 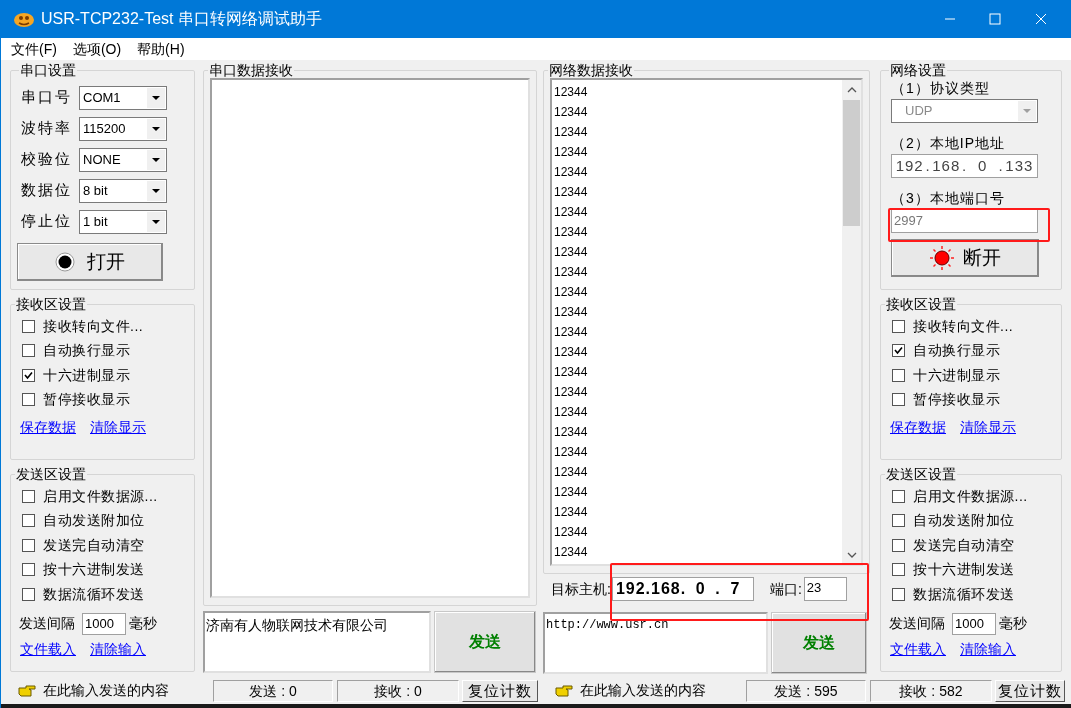 I want to click on disconnect-button: 断开, so click(x=965, y=258).